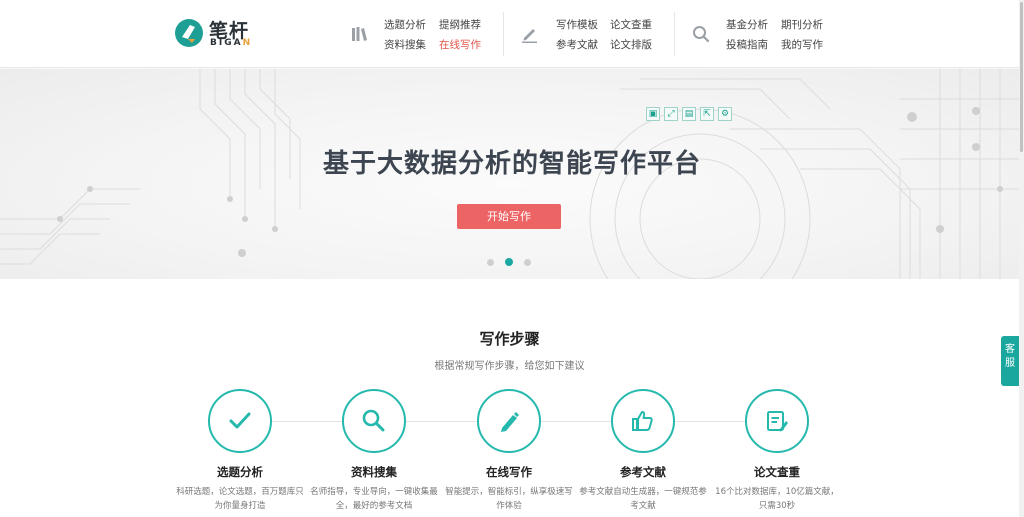 This screenshot has height=517, width=1024. Describe the element at coordinates (747, 44) in the screenshot. I see `nav-submission-guide: 投稿指南` at that location.